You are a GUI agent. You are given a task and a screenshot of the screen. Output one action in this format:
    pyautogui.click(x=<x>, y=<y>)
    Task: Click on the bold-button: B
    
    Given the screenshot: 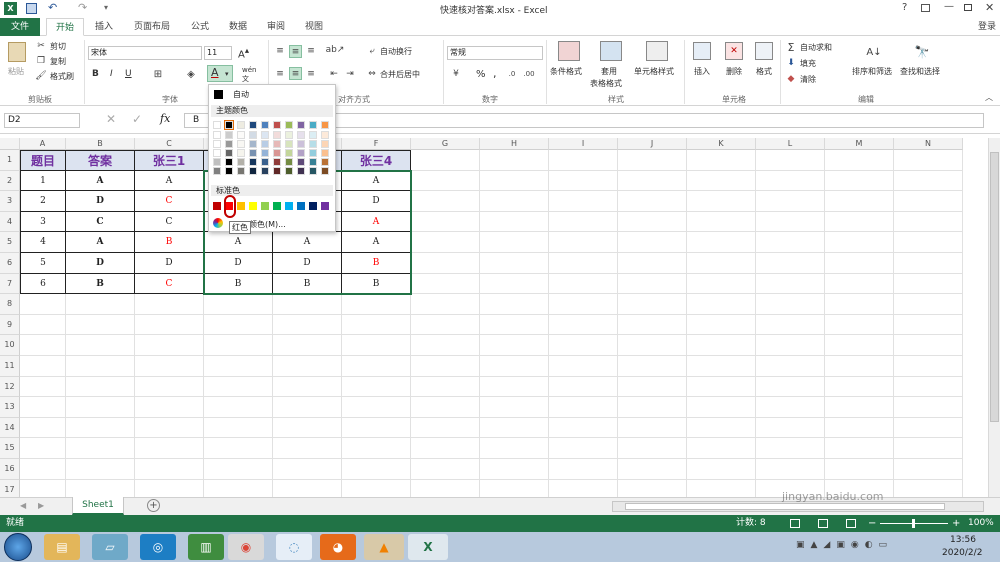 What is the action you would take?
    pyautogui.click(x=95, y=74)
    